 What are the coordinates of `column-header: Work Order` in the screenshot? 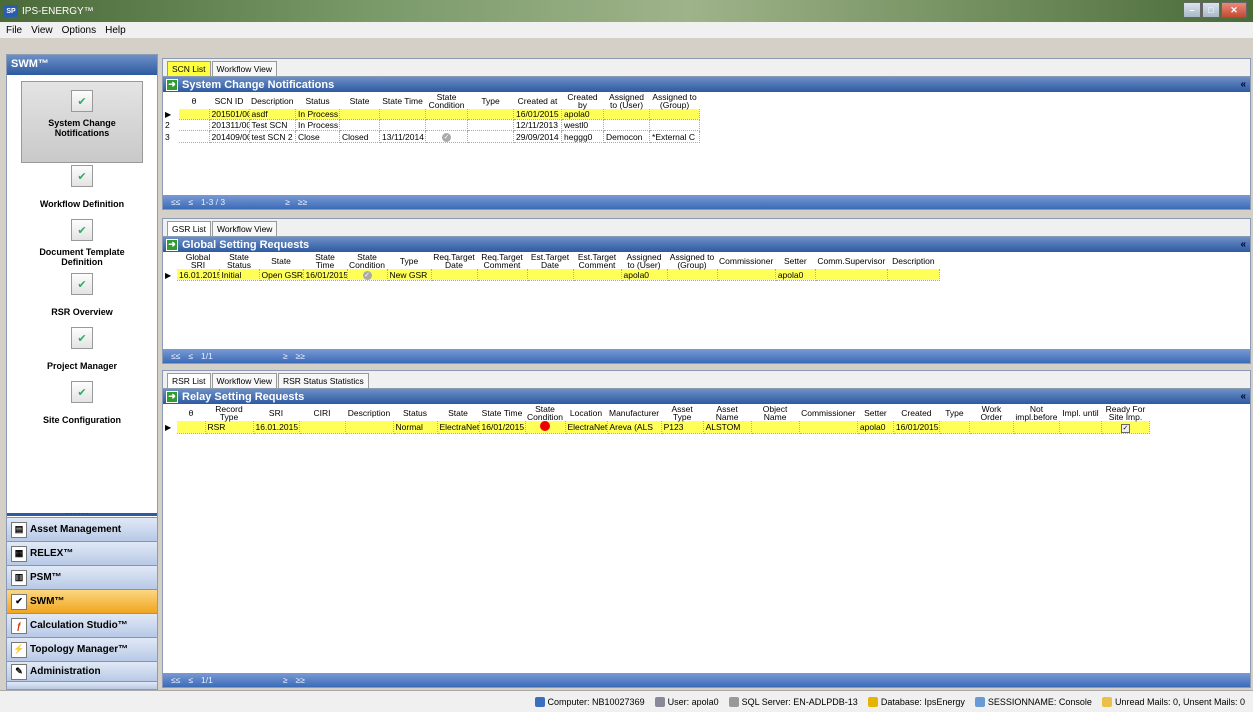 It's located at (991, 413).